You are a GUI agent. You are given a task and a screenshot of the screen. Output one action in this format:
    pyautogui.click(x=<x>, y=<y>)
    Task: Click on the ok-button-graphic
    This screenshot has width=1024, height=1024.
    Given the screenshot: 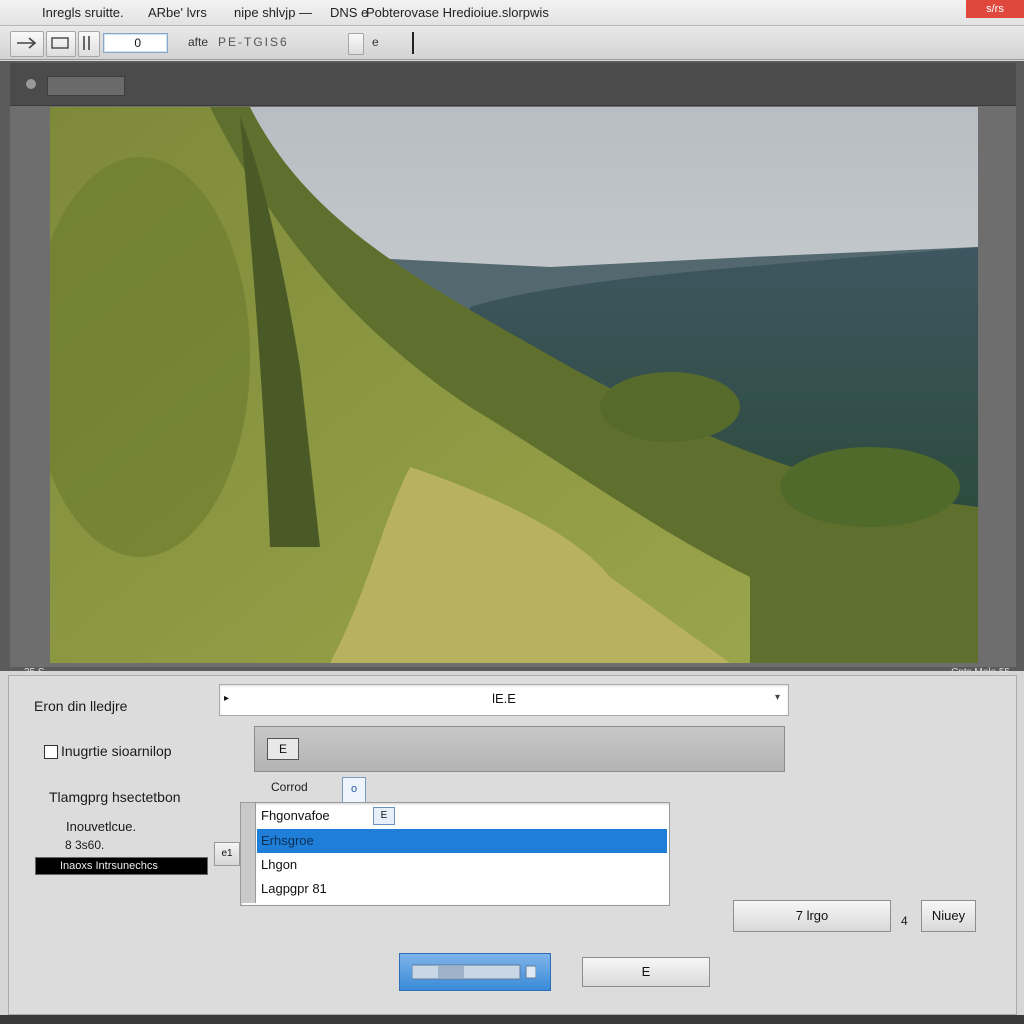 What is the action you would take?
    pyautogui.click(x=474, y=972)
    